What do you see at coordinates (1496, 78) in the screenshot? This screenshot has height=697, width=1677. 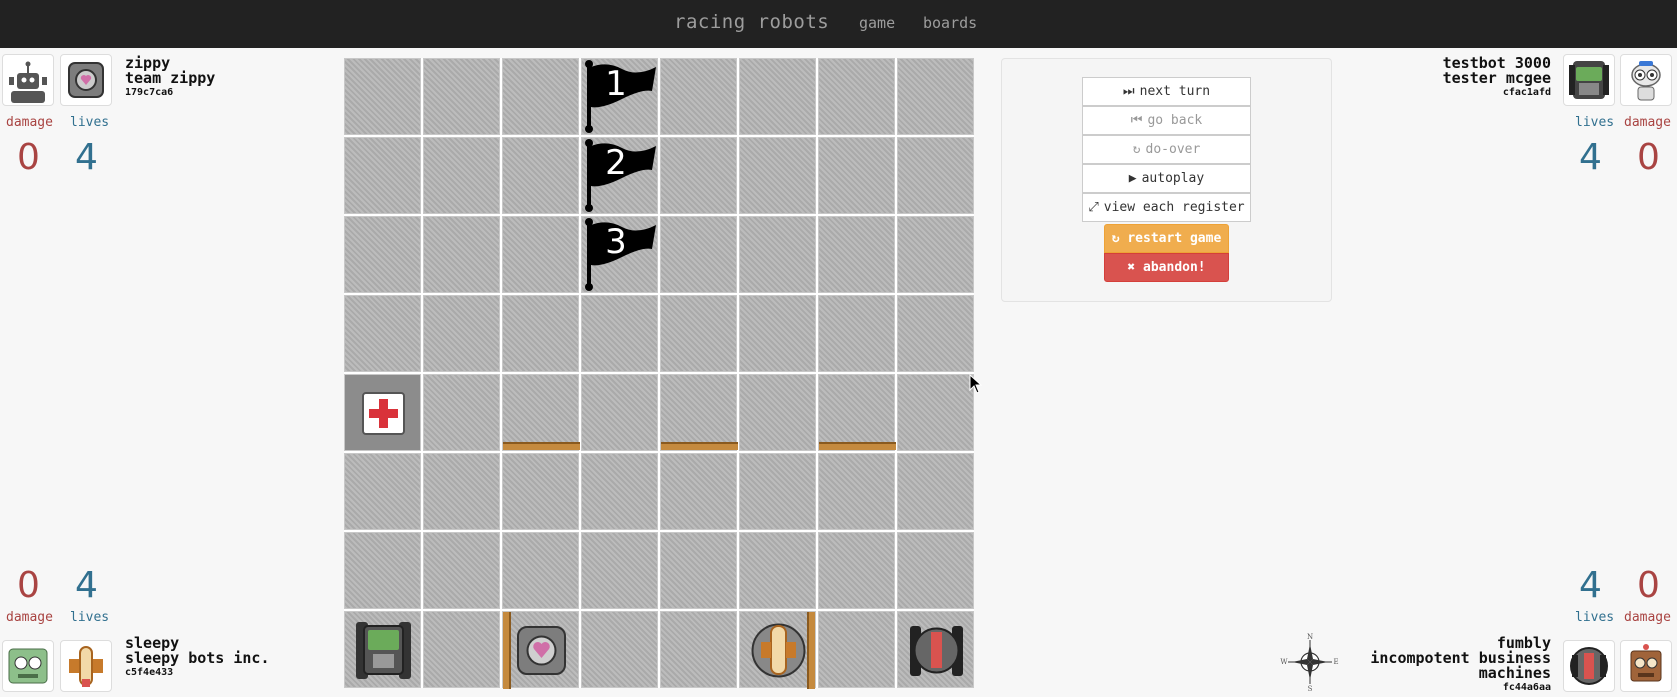 I see `player-team: tester mcgee` at bounding box center [1496, 78].